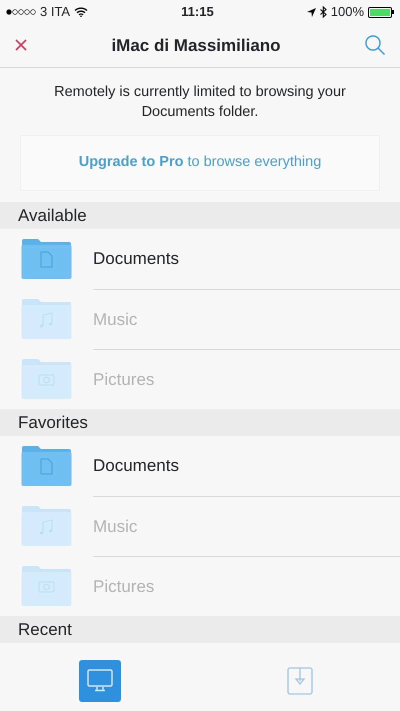 The image size is (400, 711). Describe the element at coordinates (200, 629) in the screenshot. I see `section-header: Recent` at that location.